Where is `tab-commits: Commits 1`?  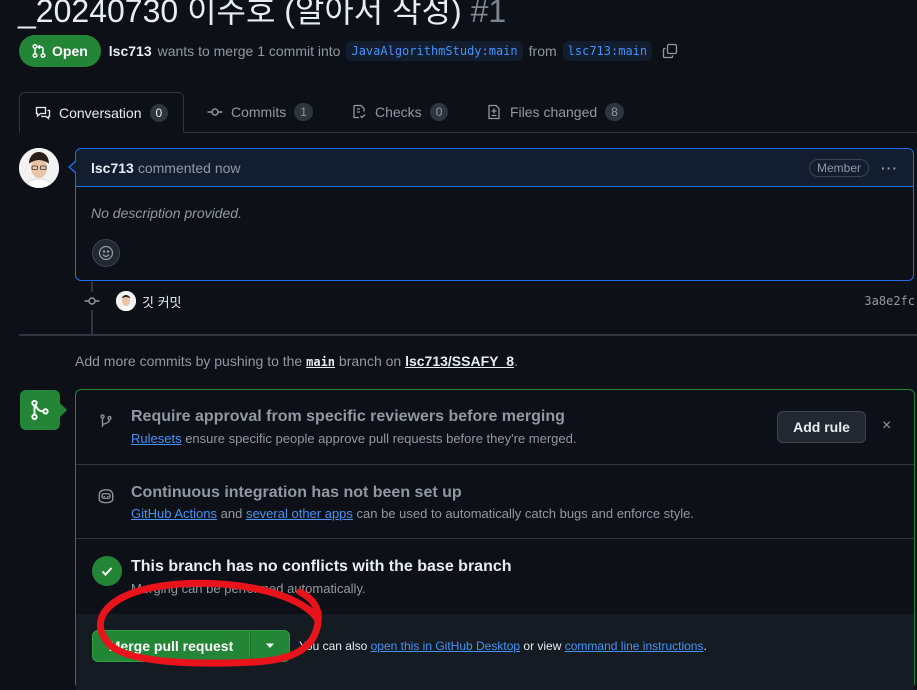 tab-commits: Commits 1 is located at coordinates (260, 112).